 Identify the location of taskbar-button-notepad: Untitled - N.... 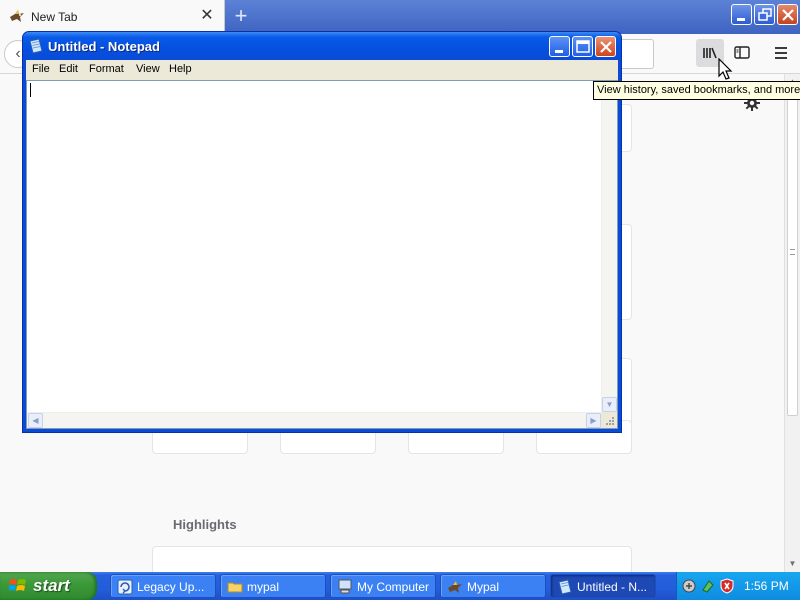
(603, 586).